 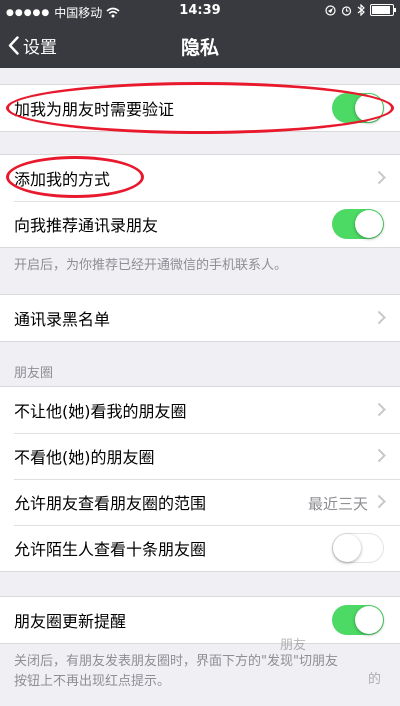 I want to click on verify-switch, so click(x=358, y=108).